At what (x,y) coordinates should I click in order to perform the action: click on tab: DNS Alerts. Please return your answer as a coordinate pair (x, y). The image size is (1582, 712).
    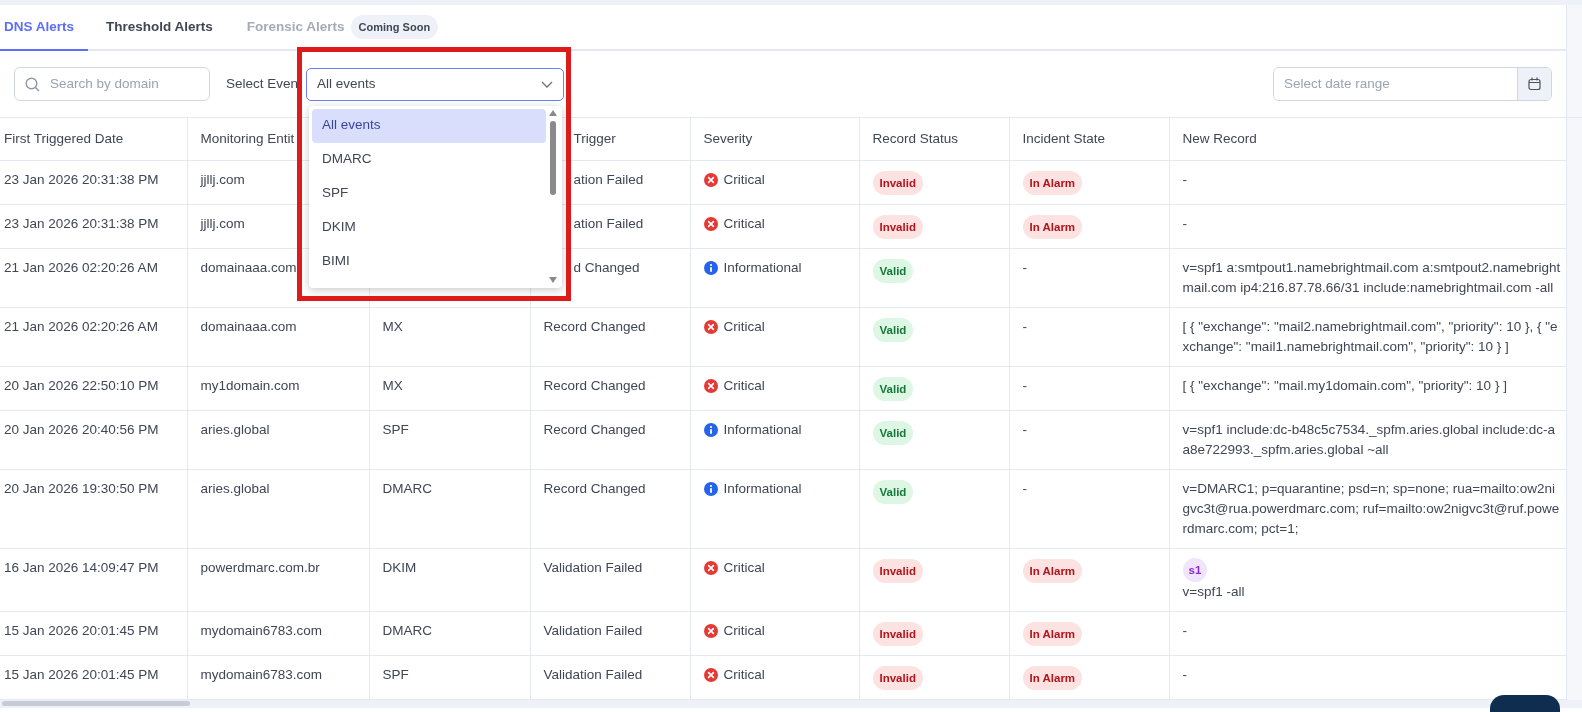
    Looking at the image, I should click on (44, 28).